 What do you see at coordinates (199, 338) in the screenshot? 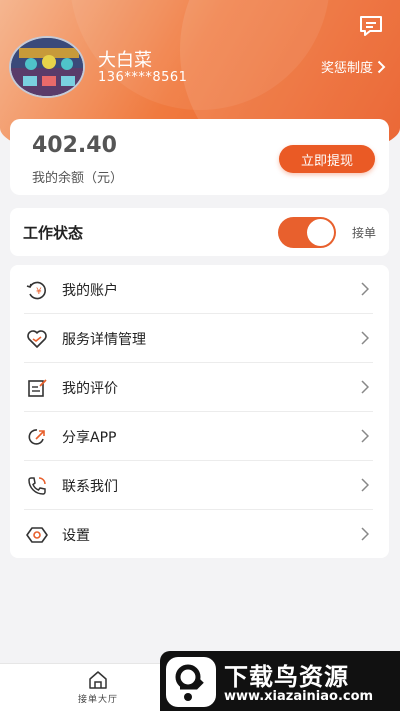
I see `menu-item-service-details: 服务详情管理` at bounding box center [199, 338].